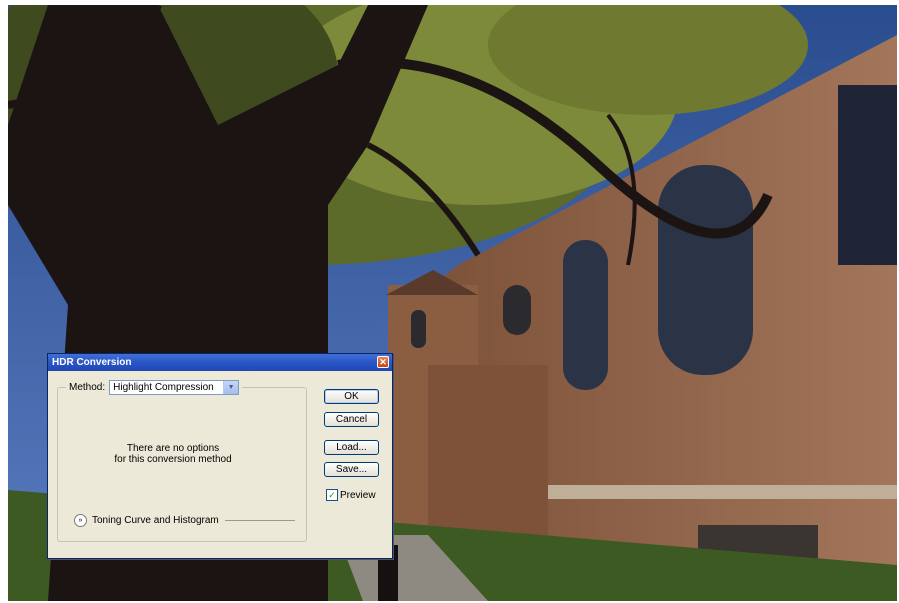 This screenshot has width=899, height=603. Describe the element at coordinates (259, 520) in the screenshot. I see `section-divider` at that location.